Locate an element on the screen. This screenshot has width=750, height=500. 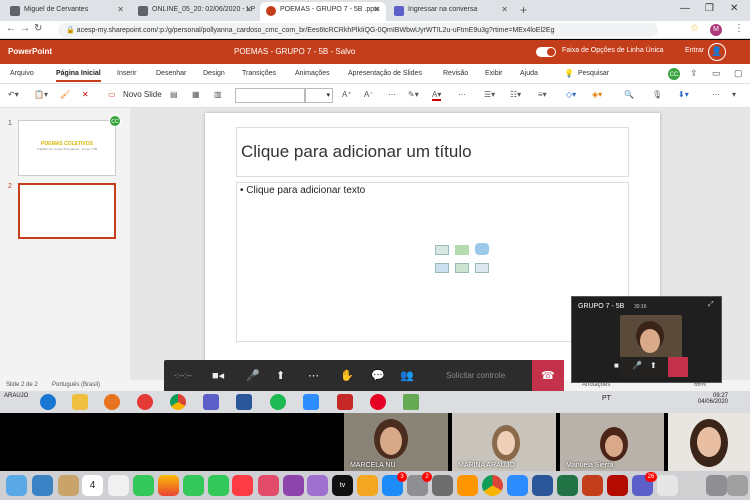
bullets-icon: ☰▾ is located at coordinates (489, 94).